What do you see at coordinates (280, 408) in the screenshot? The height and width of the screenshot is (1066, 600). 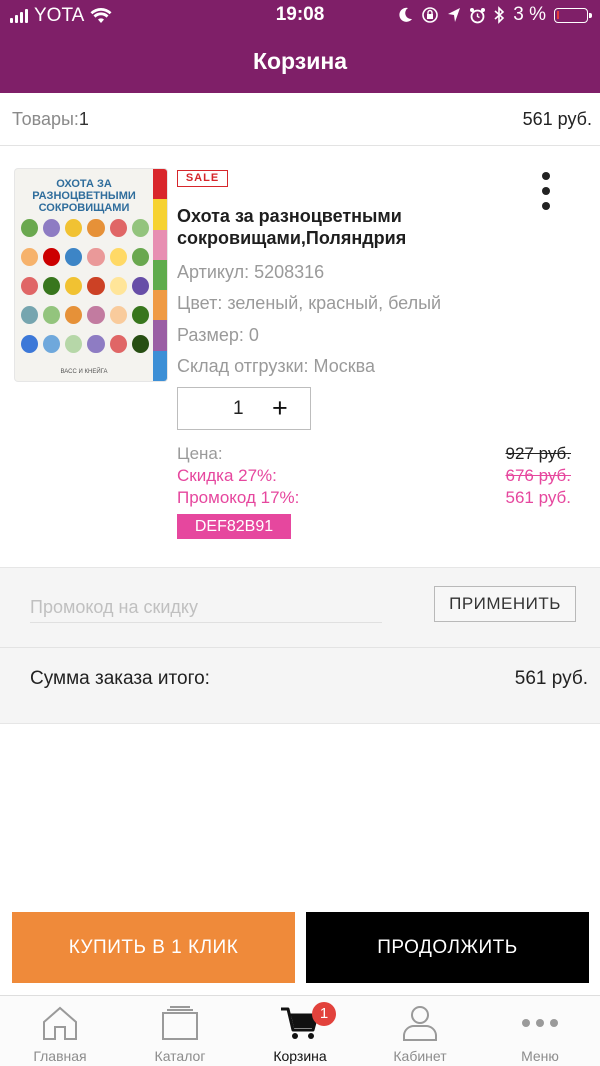 I see `plus-icon: +` at bounding box center [280, 408].